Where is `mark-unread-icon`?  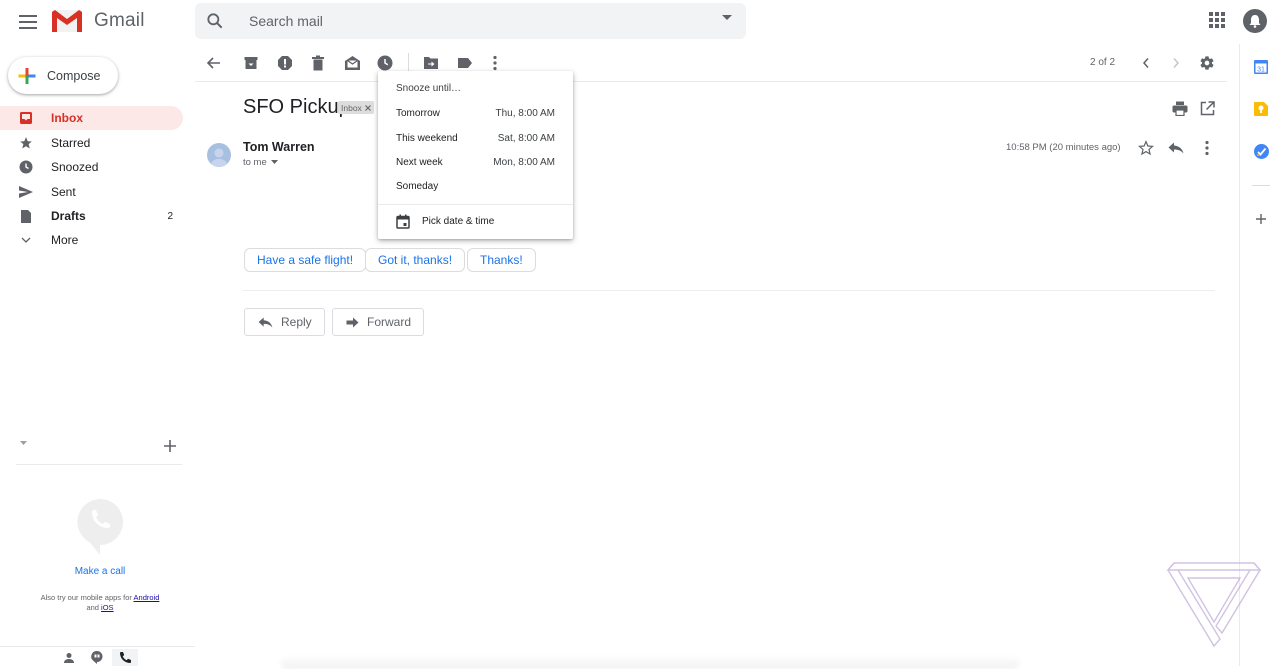 mark-unread-icon is located at coordinates (352, 63).